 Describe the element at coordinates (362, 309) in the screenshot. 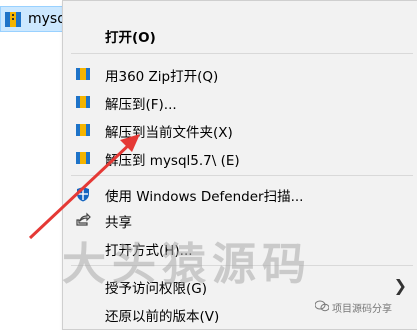

I see `wechat-account-label: 项目源码分享` at that location.